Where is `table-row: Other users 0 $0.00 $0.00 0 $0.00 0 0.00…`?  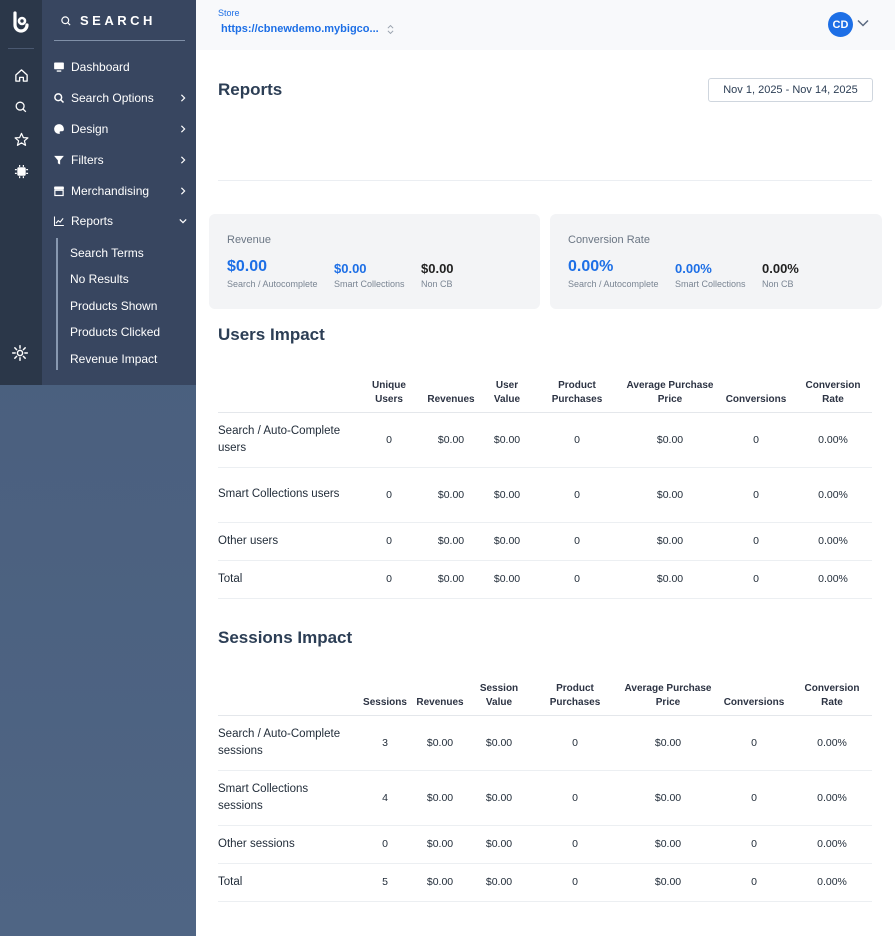 table-row: Other users 0 $0.00 $0.00 0 $0.00 0 0.00… is located at coordinates (545, 541).